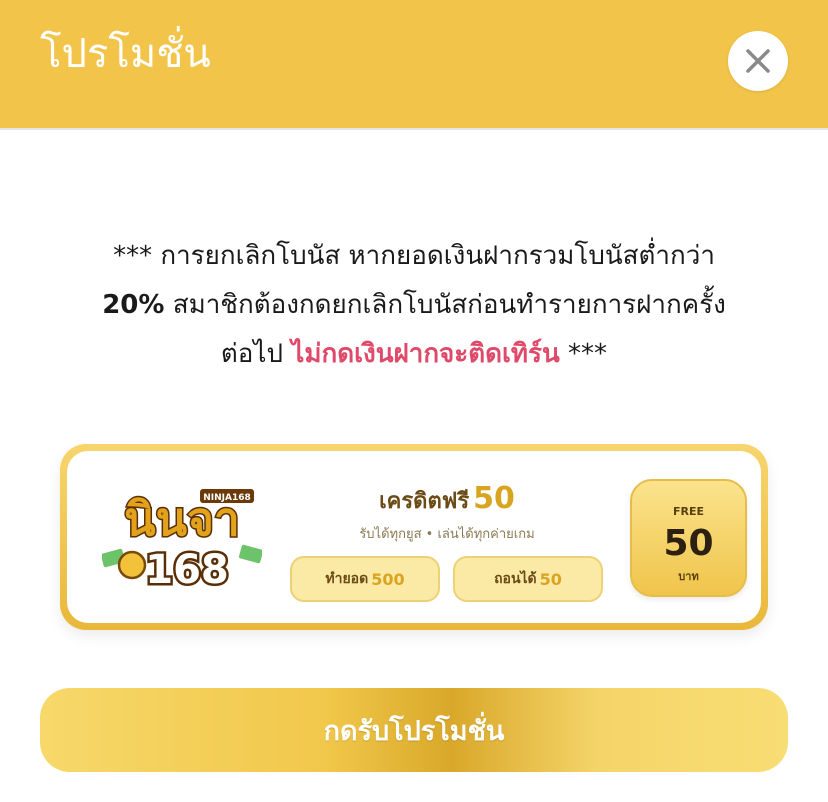 Image resolution: width=828 pixels, height=802 pixels. I want to click on turnover-pill: ทำยอด 500, so click(365, 579).